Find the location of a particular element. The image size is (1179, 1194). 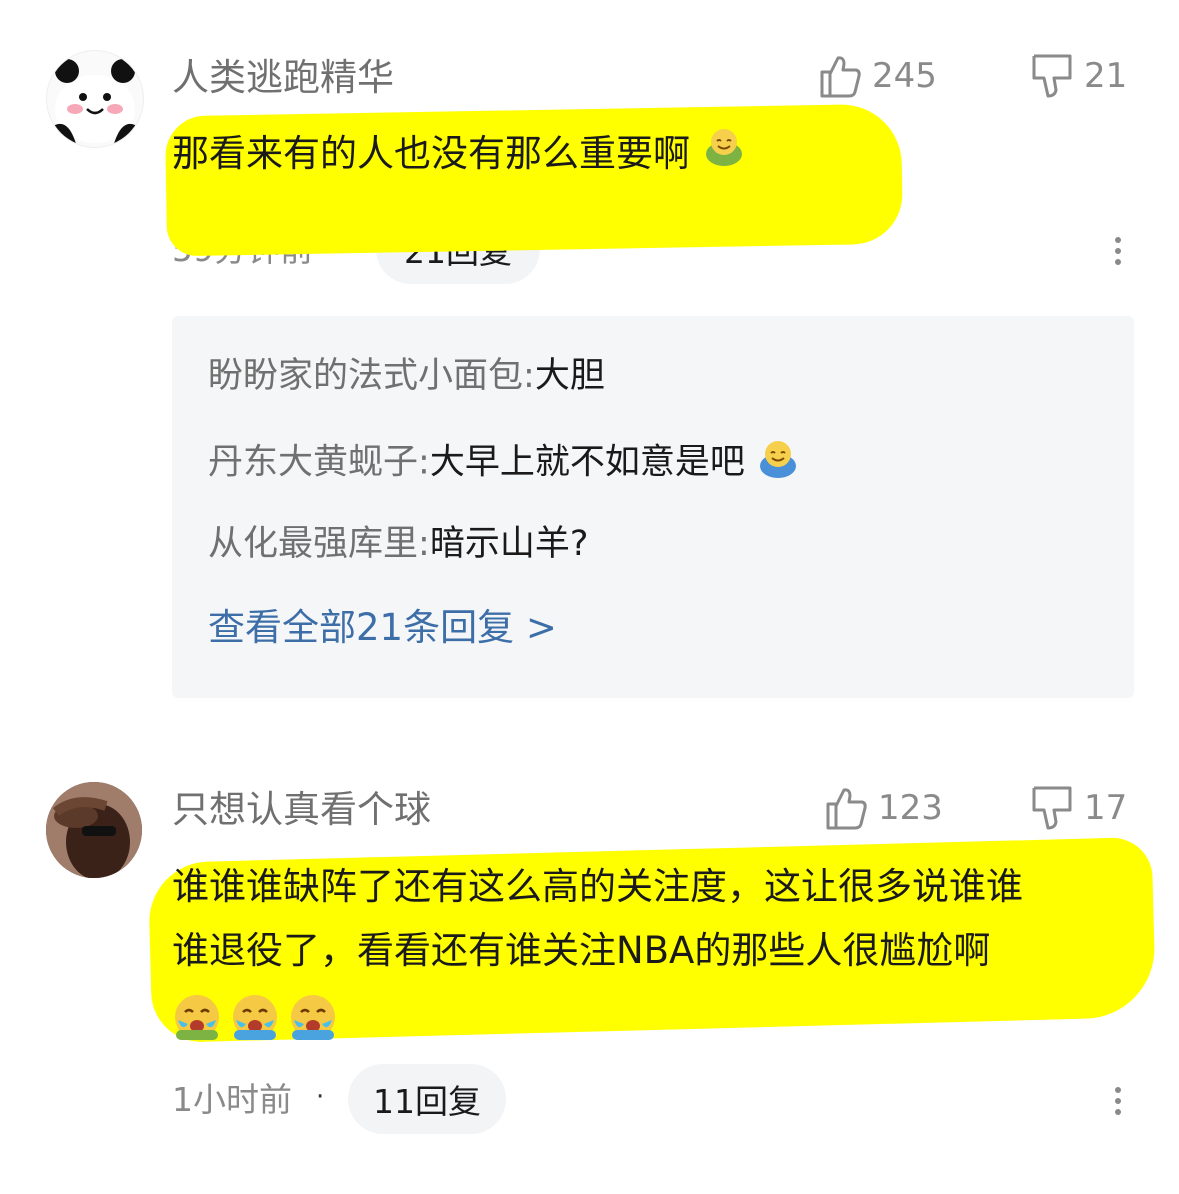

reply-item: 盼盼家的法式小面包:大胆 is located at coordinates (406, 376).